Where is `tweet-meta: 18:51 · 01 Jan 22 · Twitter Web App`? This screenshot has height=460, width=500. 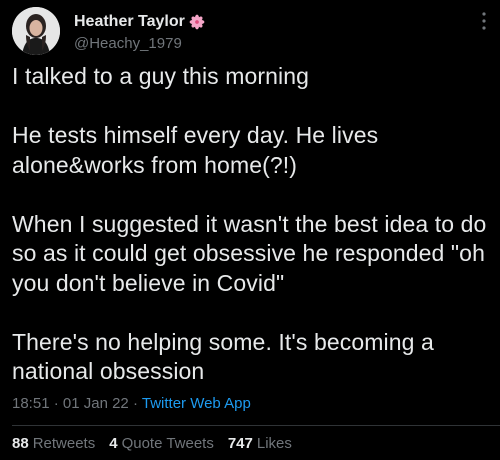
tweet-meta: 18:51 · 01 Jan 22 · Twitter Web App is located at coordinates (131, 403).